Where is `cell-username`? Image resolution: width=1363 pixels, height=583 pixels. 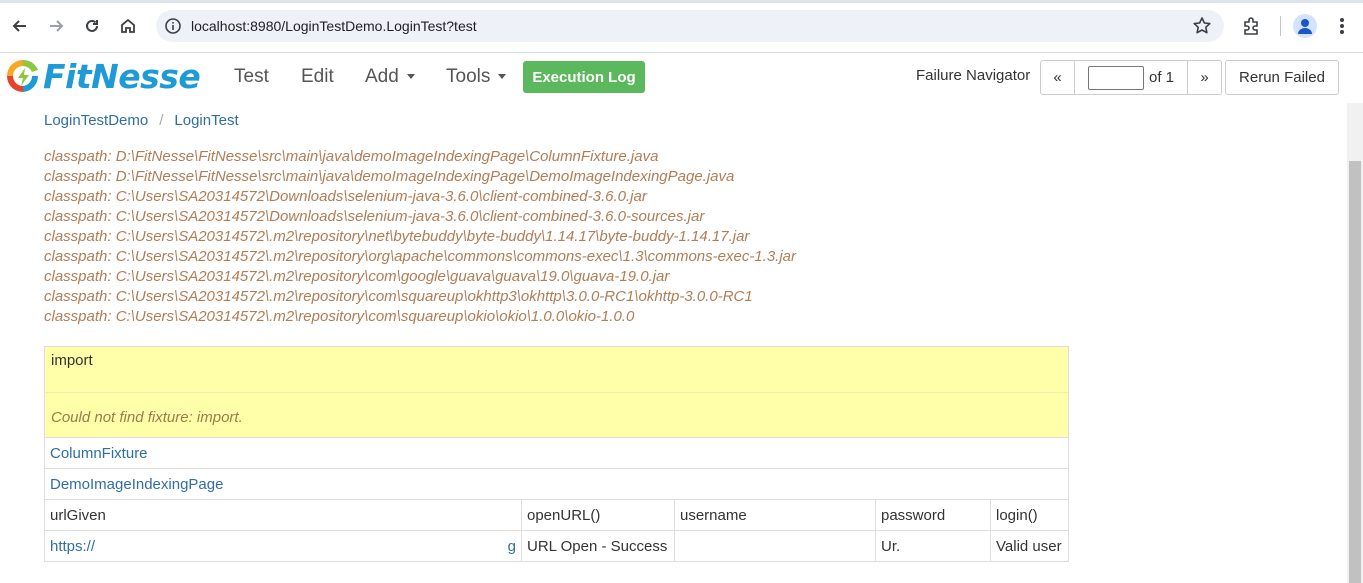 cell-username is located at coordinates (775, 546).